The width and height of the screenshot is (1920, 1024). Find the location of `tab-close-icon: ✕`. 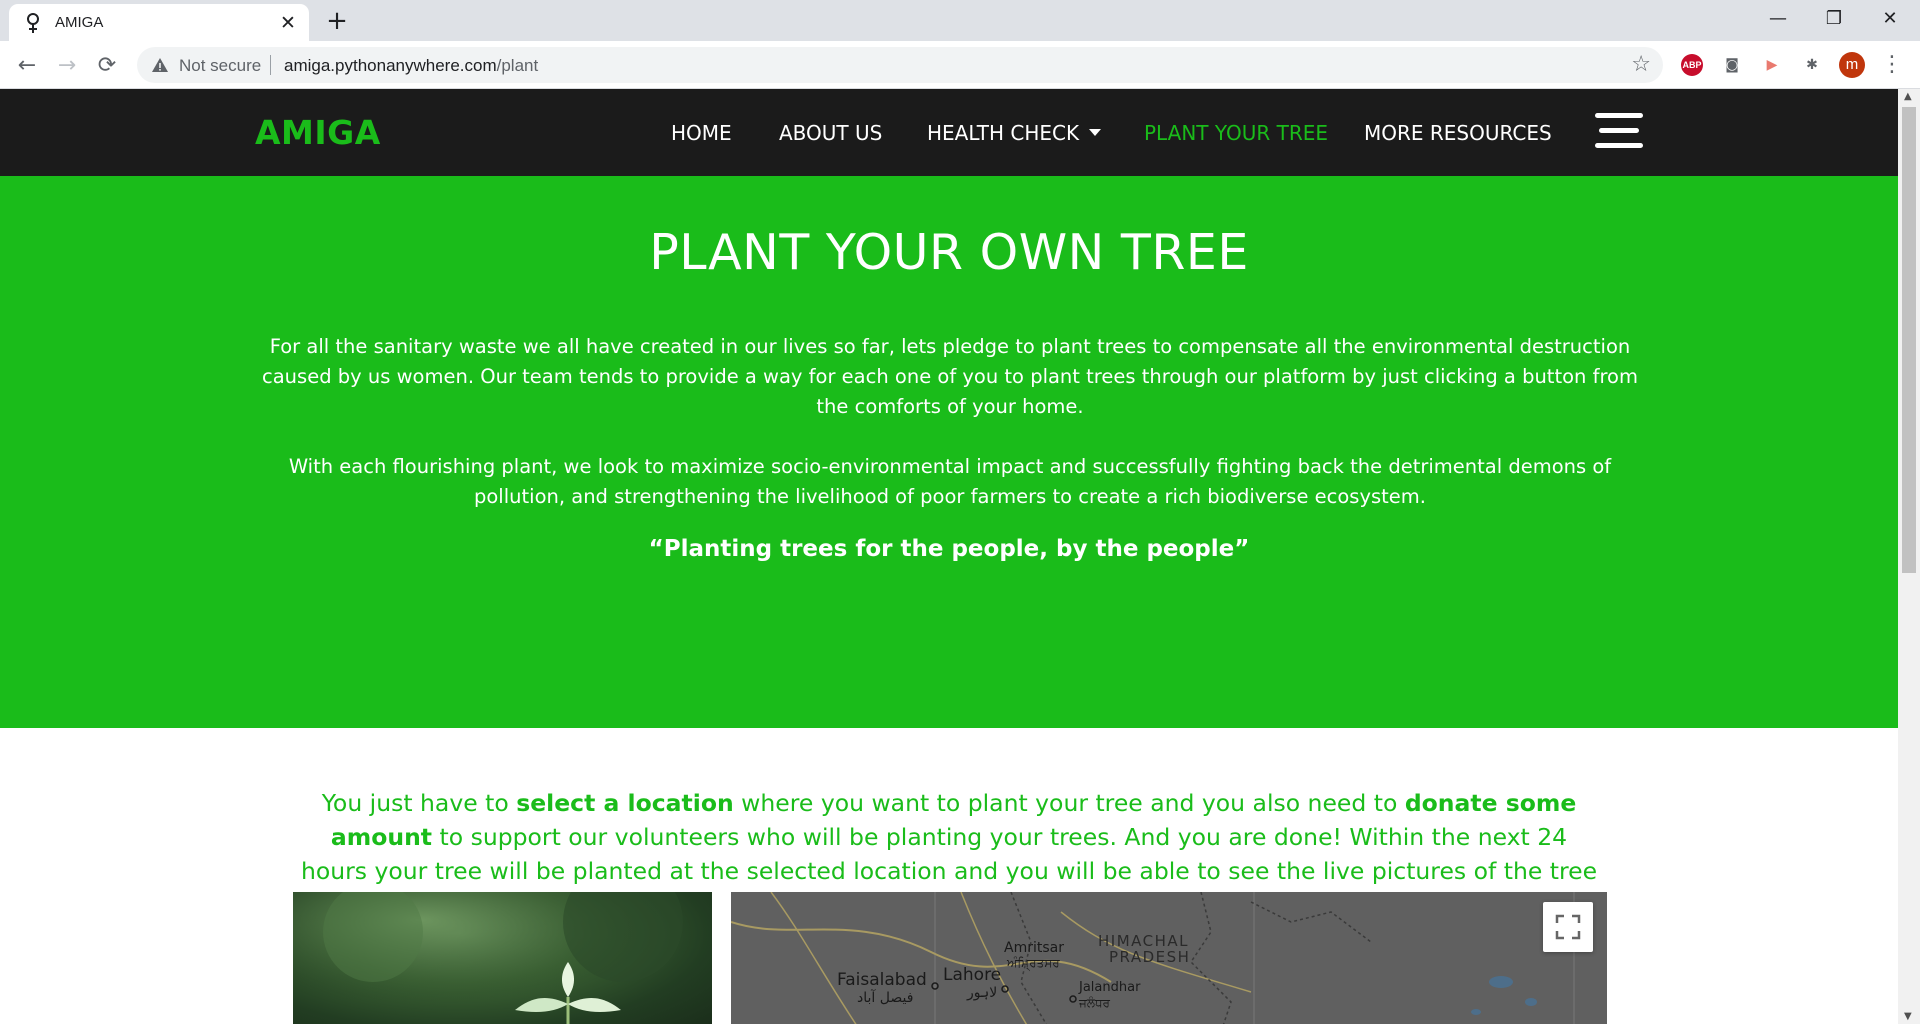

tab-close-icon: ✕ is located at coordinates (288, 23).